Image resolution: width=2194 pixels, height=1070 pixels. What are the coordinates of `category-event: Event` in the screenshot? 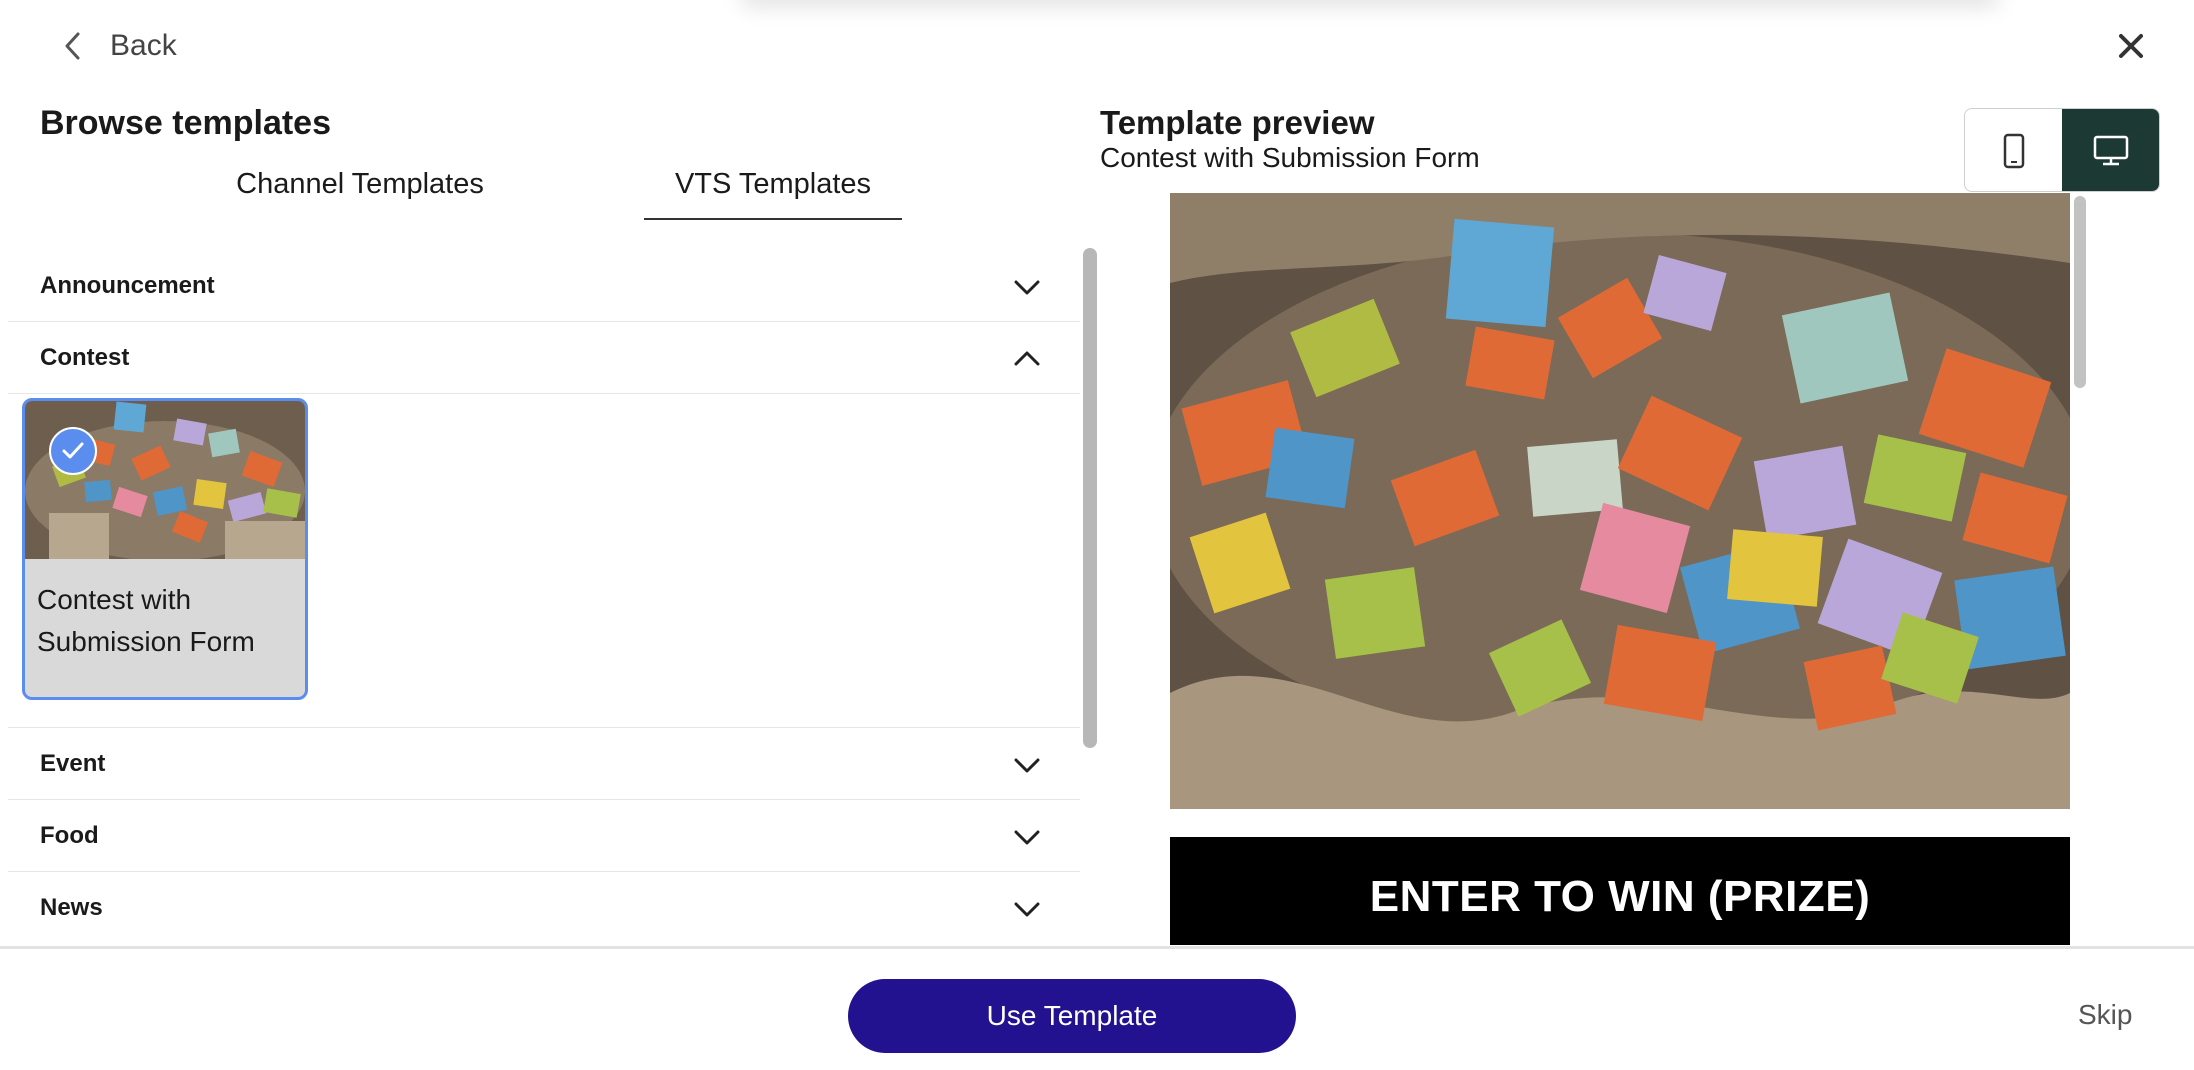 It's located at (544, 764).